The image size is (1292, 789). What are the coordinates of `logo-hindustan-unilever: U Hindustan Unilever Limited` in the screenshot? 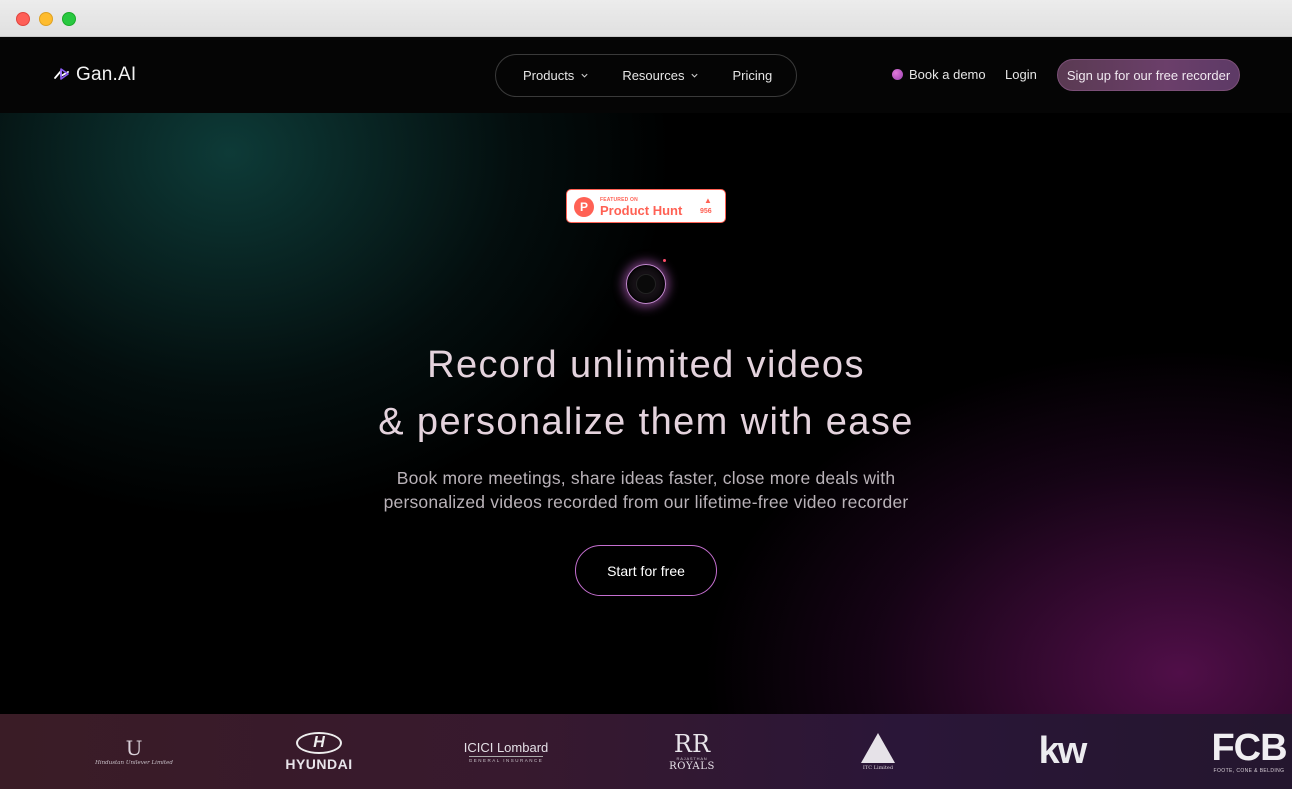 It's located at (134, 751).